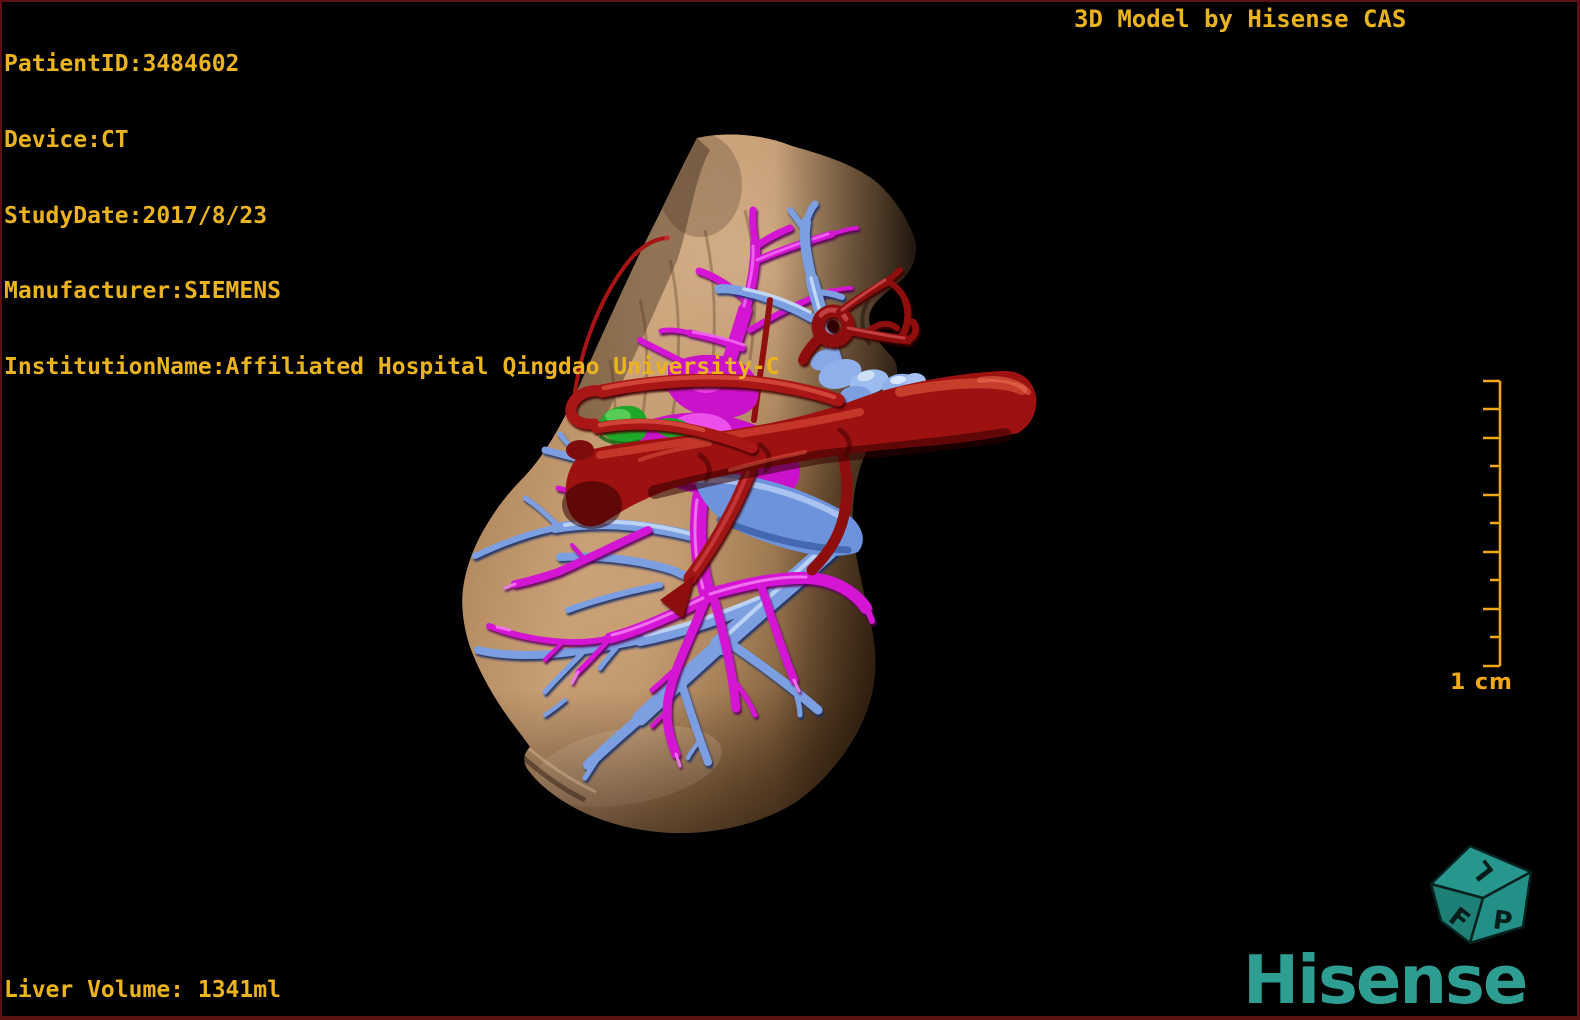  Describe the element at coordinates (142, 291) in the screenshot. I see `manufacturer-line: Manufacturer:SIEMENS` at that location.